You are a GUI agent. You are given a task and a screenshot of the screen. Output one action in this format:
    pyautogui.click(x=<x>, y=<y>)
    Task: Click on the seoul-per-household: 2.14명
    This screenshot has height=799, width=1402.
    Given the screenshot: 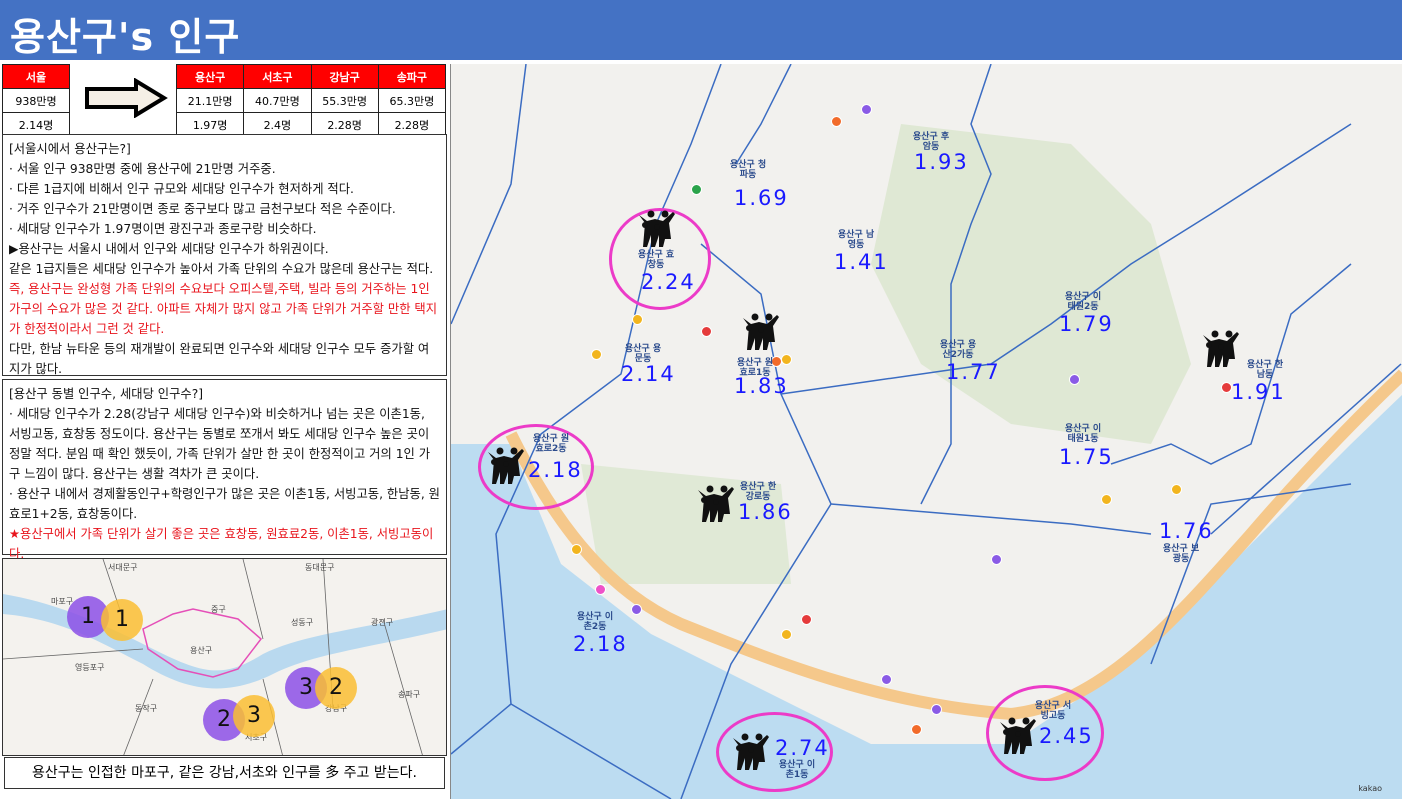 What is the action you would take?
    pyautogui.click(x=36, y=124)
    